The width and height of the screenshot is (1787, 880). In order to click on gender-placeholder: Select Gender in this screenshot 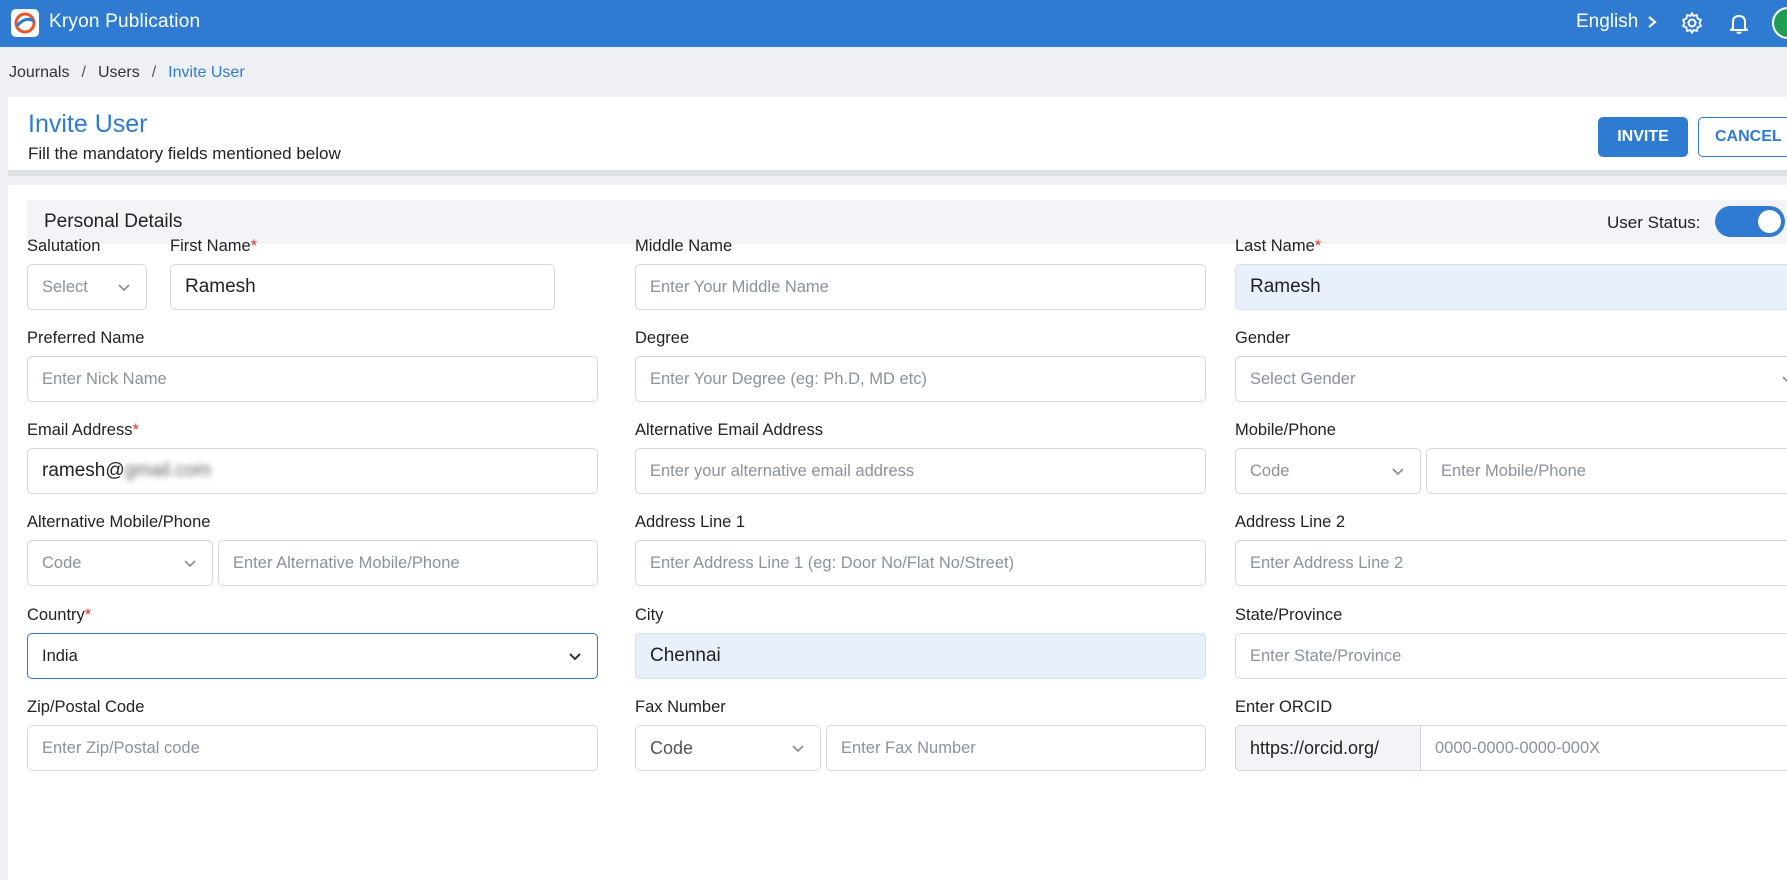, I will do `click(1303, 378)`.